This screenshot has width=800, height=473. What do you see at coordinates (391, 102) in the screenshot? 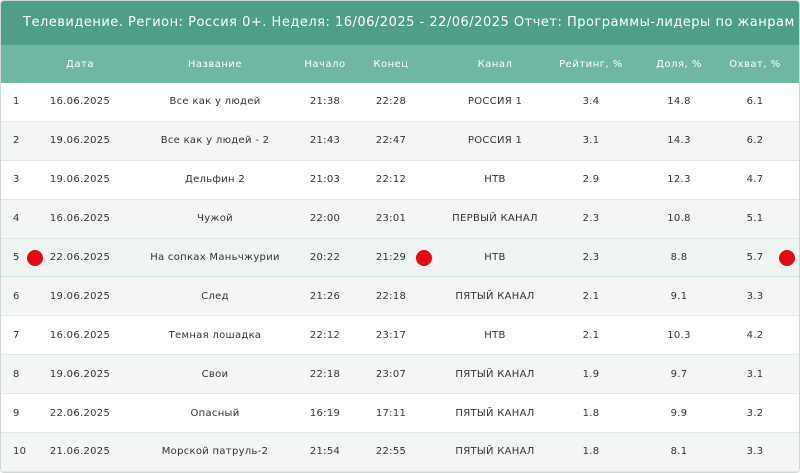
I see `row-end: 22:28` at bounding box center [391, 102].